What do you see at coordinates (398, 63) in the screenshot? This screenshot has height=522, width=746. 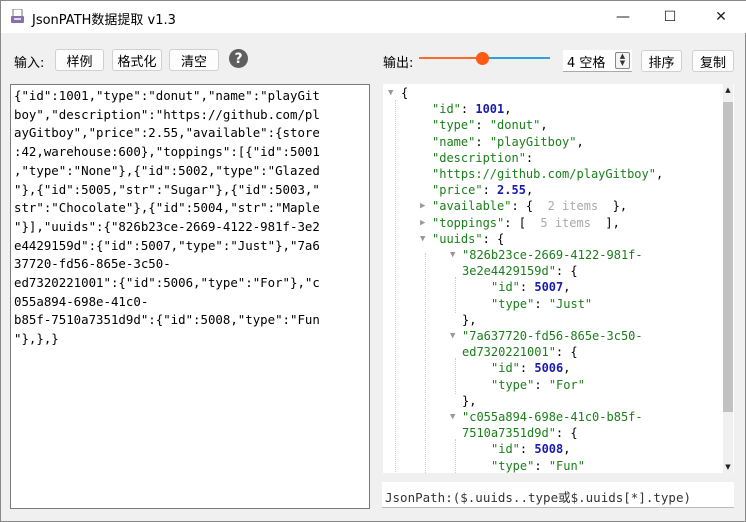 I see `output-label: 输出:` at bounding box center [398, 63].